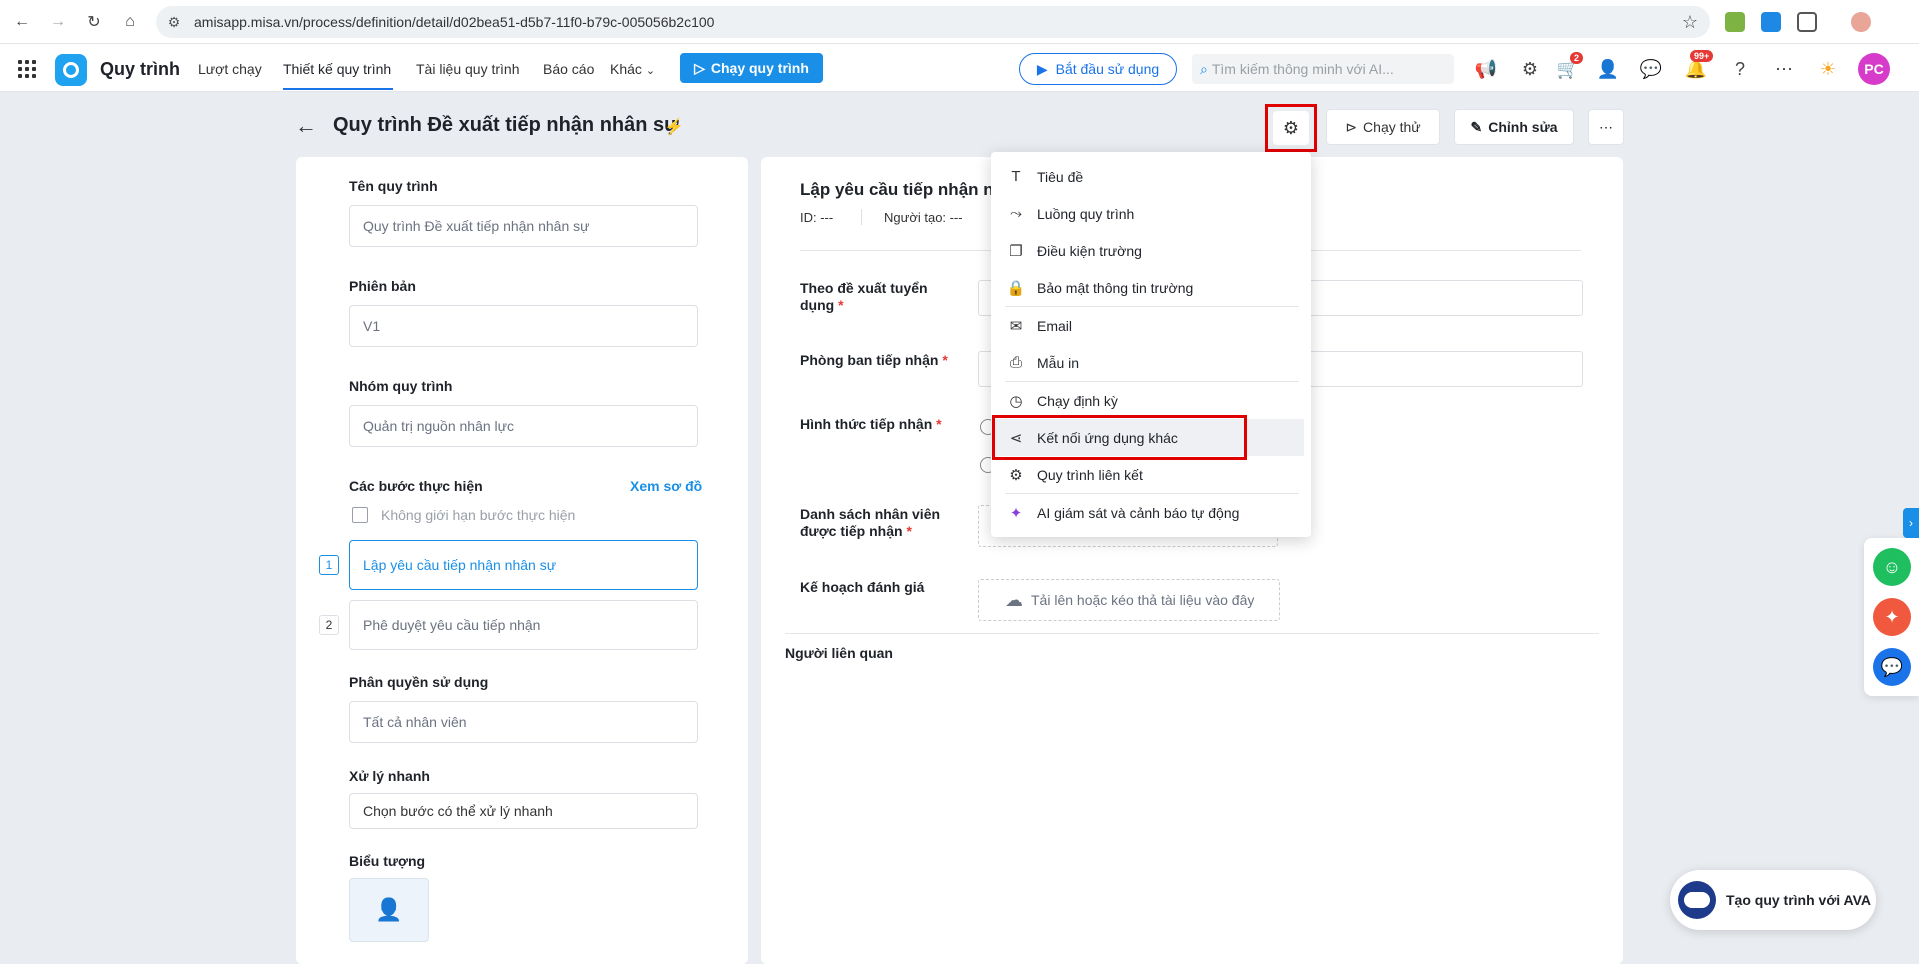  I want to click on pencil-icon: ✎, so click(1476, 126).